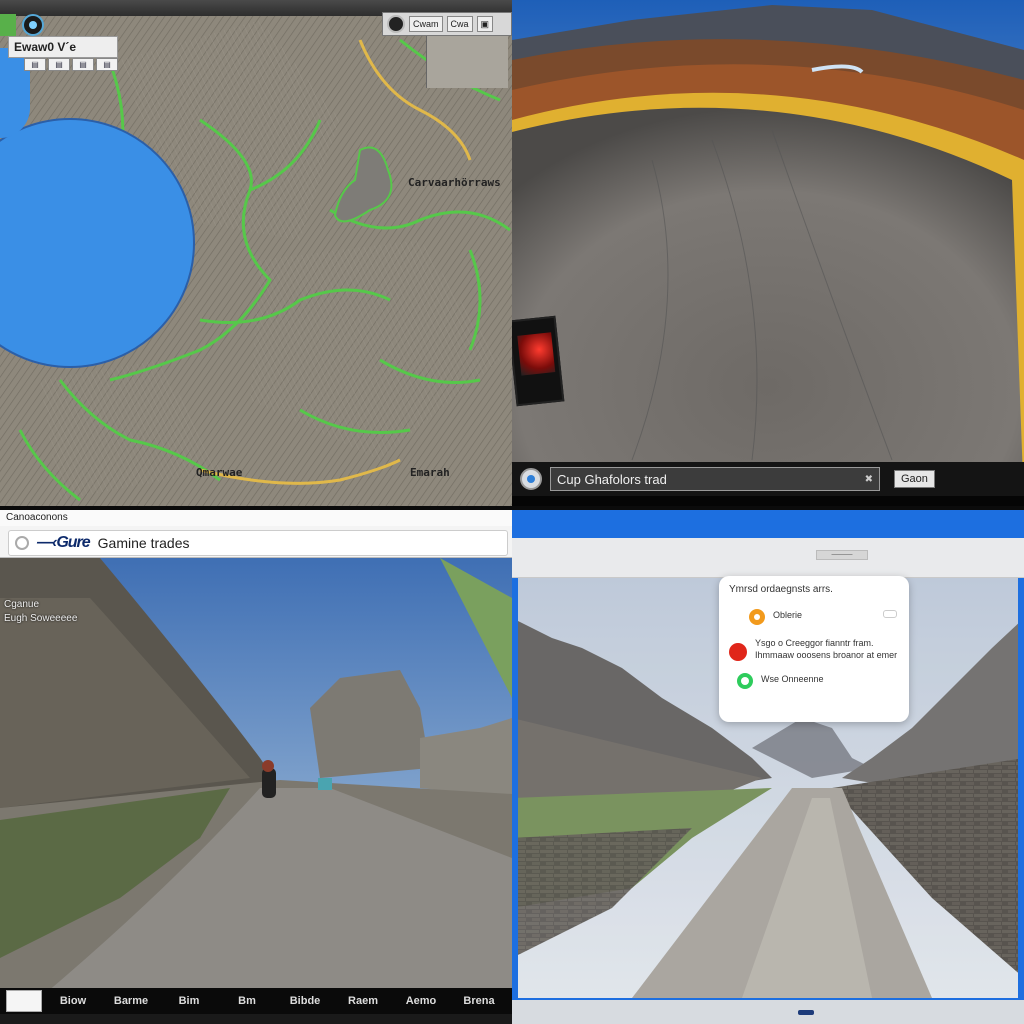 The width and height of the screenshot is (1024, 1024). What do you see at coordinates (430, 472) in the screenshot?
I see `map-place-label: Emarah` at bounding box center [430, 472].